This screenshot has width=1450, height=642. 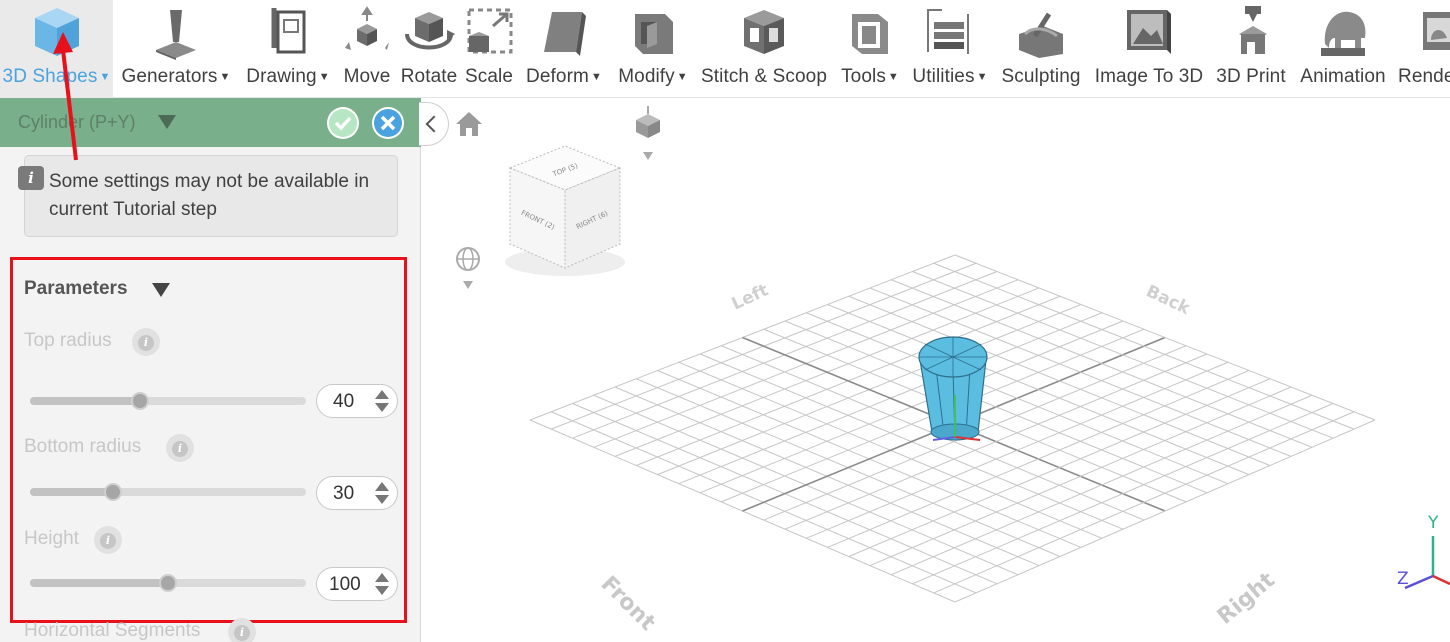 I want to click on toolbar-item-tools: Tools ▼, so click(x=870, y=49).